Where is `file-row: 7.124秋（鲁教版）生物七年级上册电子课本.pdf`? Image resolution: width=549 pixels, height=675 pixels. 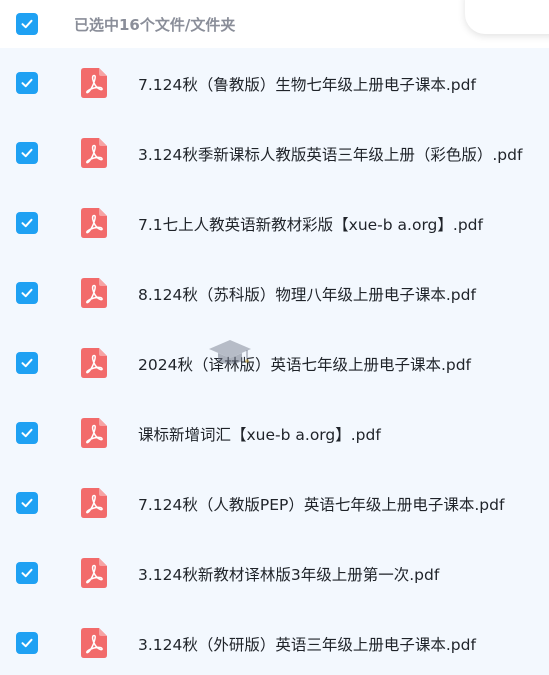
file-row: 7.124秋（鲁教版）生物七年级上册电子课本.pdf is located at coordinates (274, 83).